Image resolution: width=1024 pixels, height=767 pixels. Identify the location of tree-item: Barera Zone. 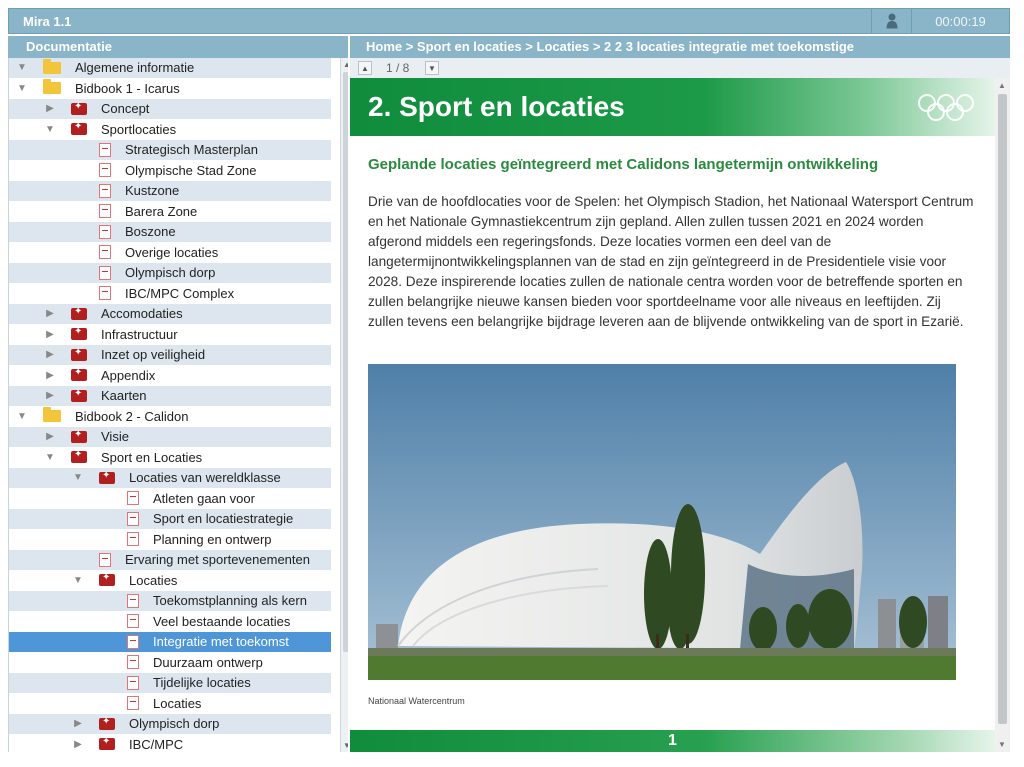
(170, 211).